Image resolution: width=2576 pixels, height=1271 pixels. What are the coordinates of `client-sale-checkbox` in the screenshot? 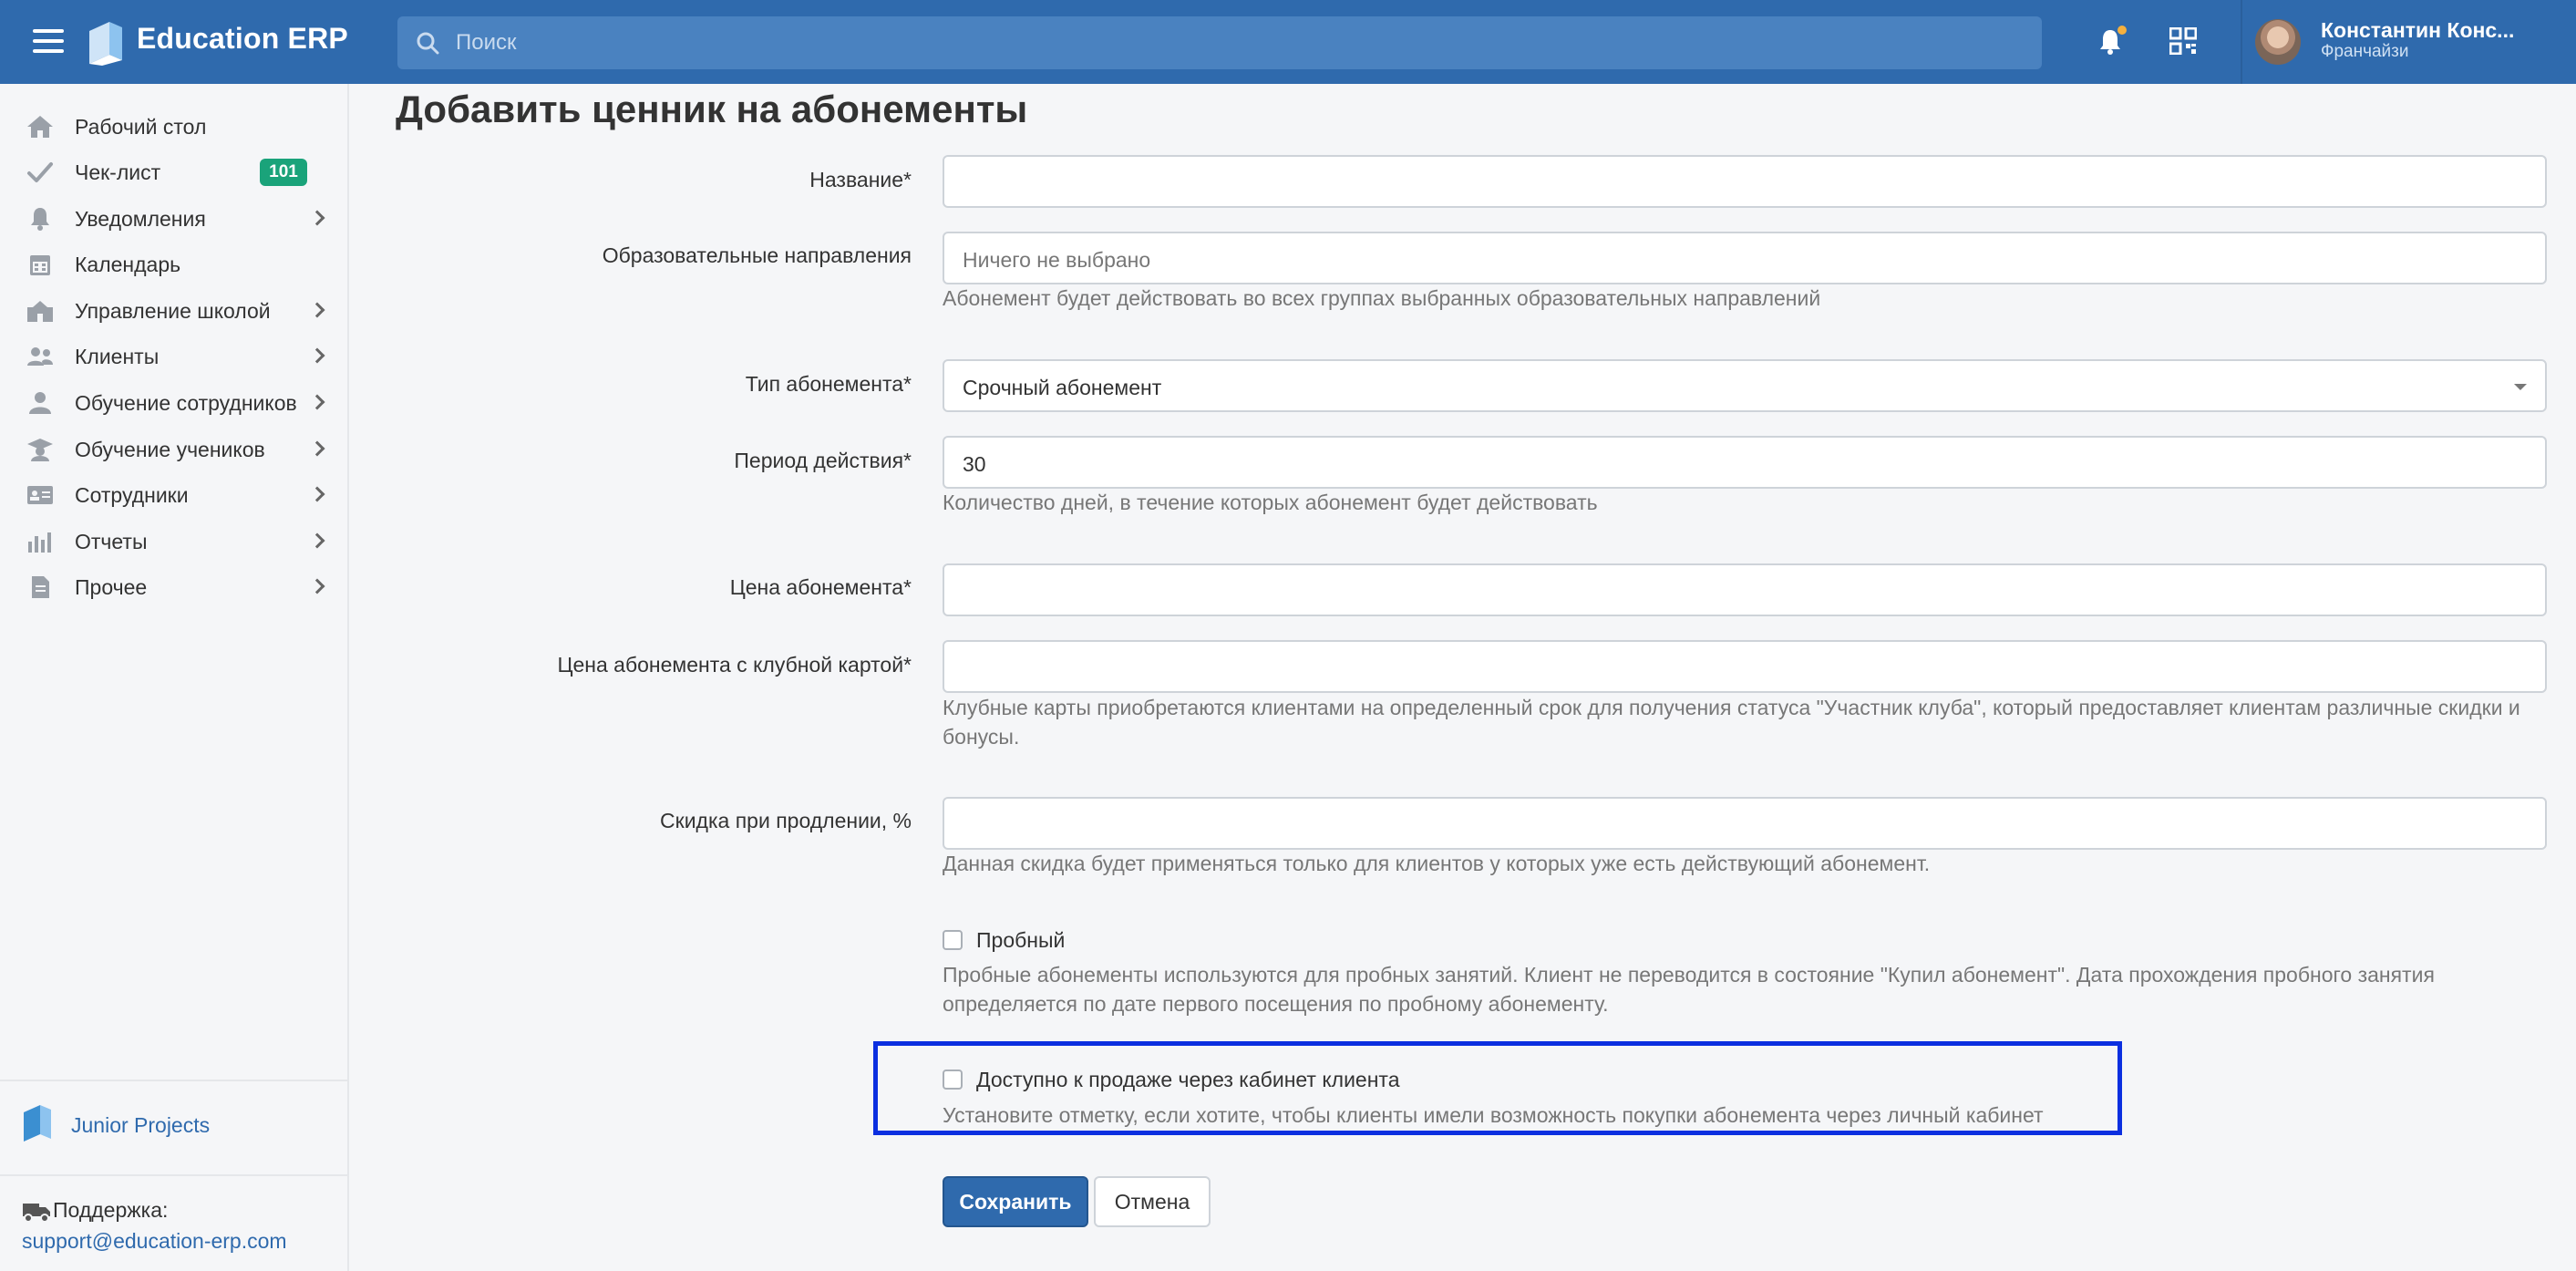 It's located at (953, 1080).